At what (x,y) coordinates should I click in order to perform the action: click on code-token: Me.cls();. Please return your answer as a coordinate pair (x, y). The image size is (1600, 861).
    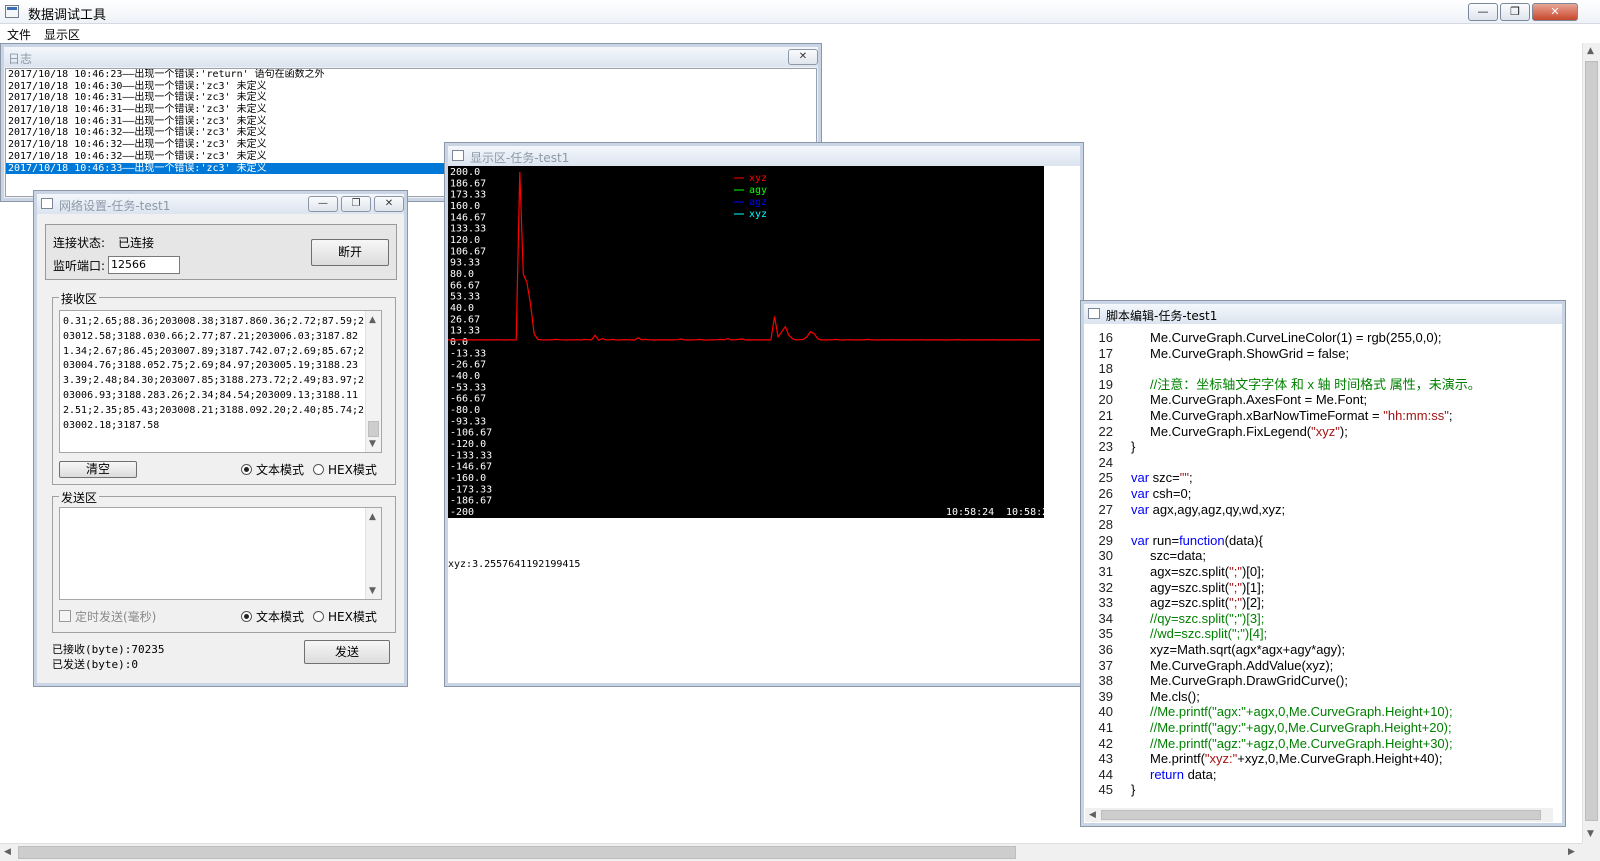
    Looking at the image, I should click on (1175, 696).